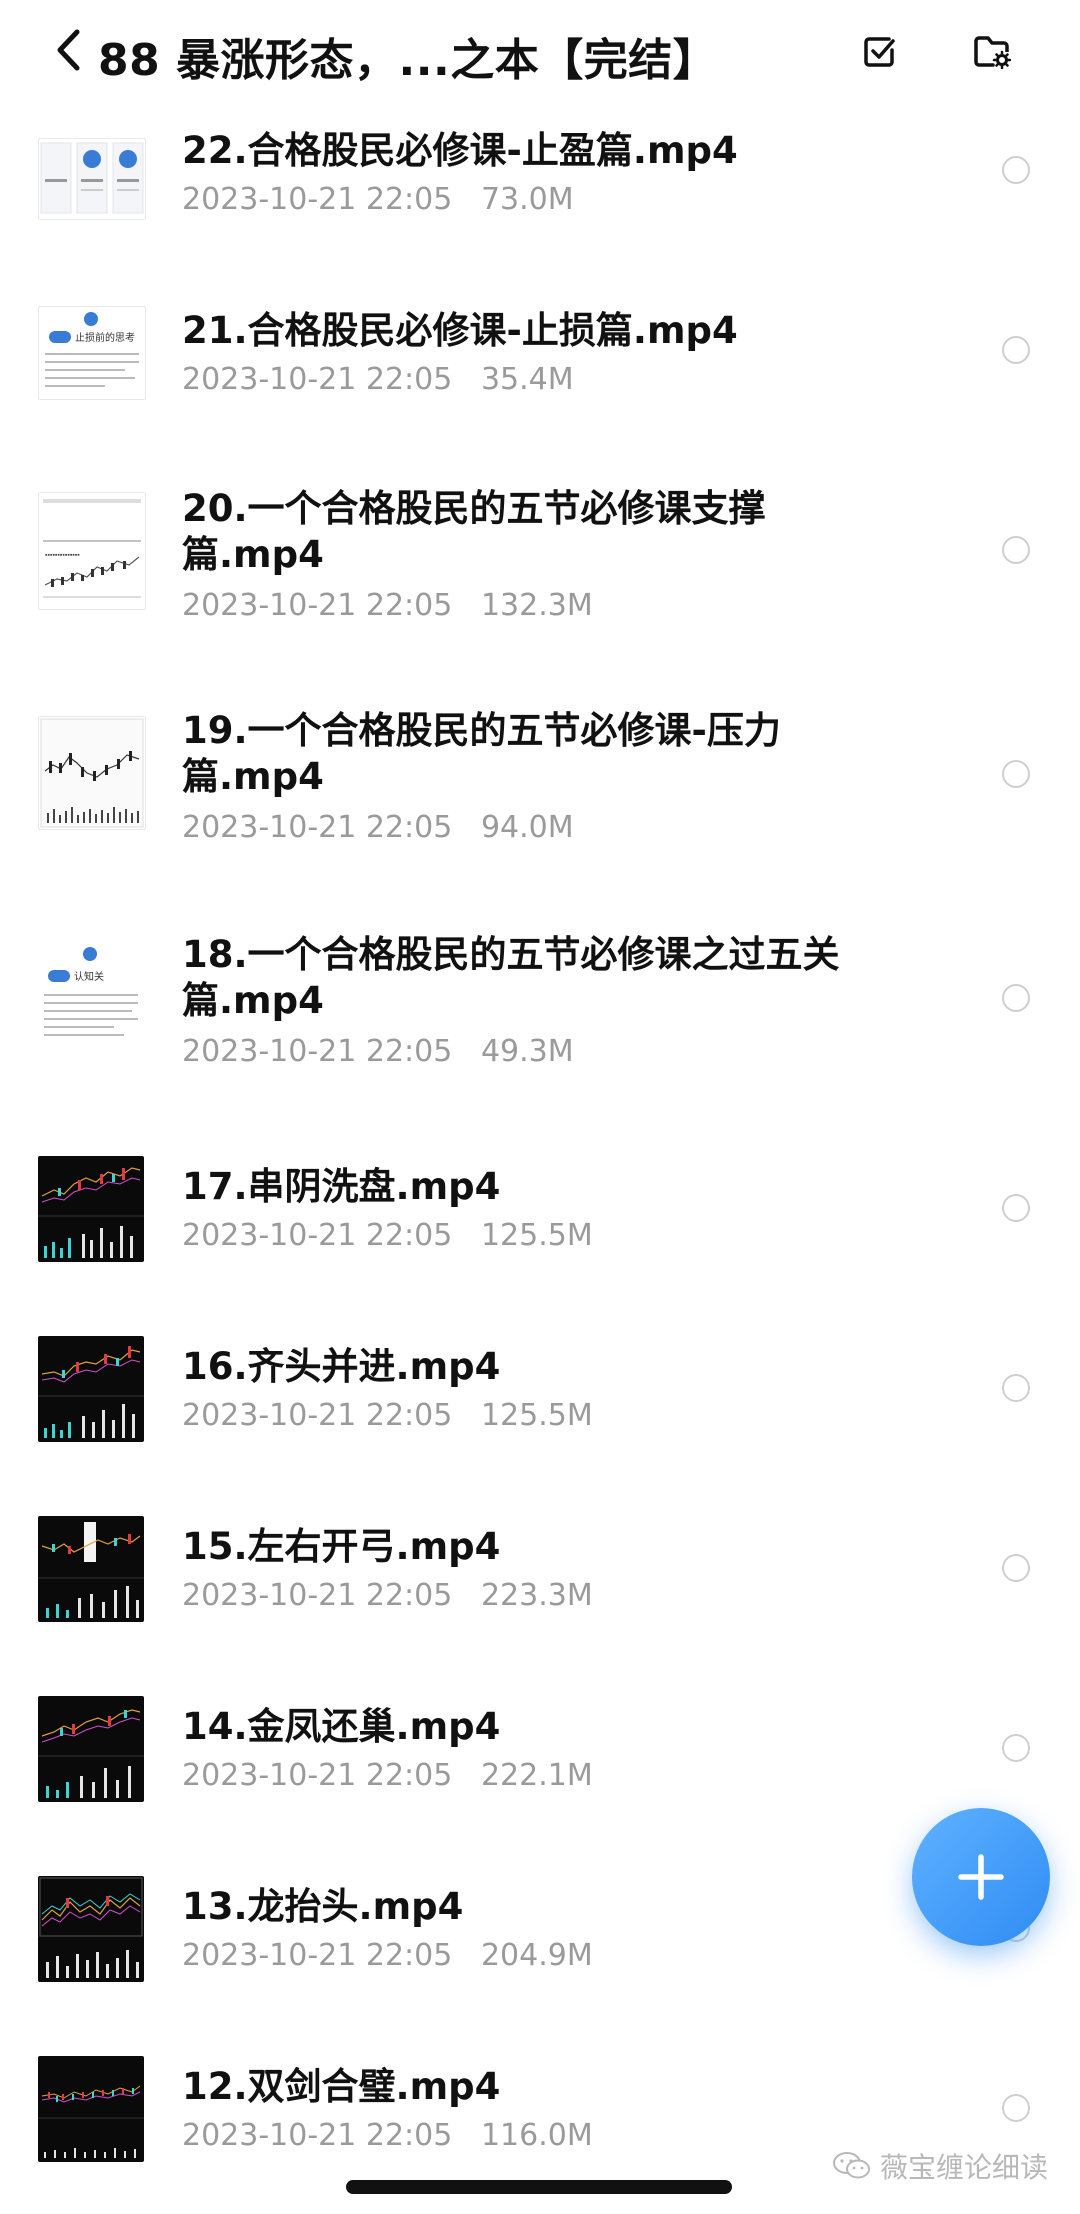  I want to click on file-name: 14.金凤还巢.mp4, so click(341, 1726).